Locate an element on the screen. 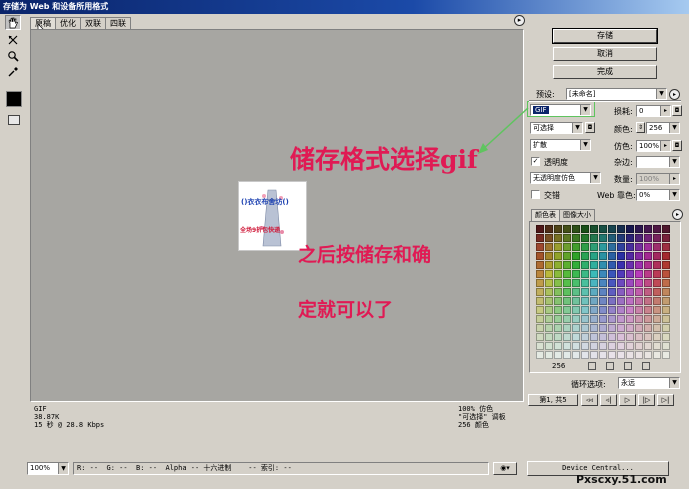  slice-select-tool is located at coordinates (13, 39).